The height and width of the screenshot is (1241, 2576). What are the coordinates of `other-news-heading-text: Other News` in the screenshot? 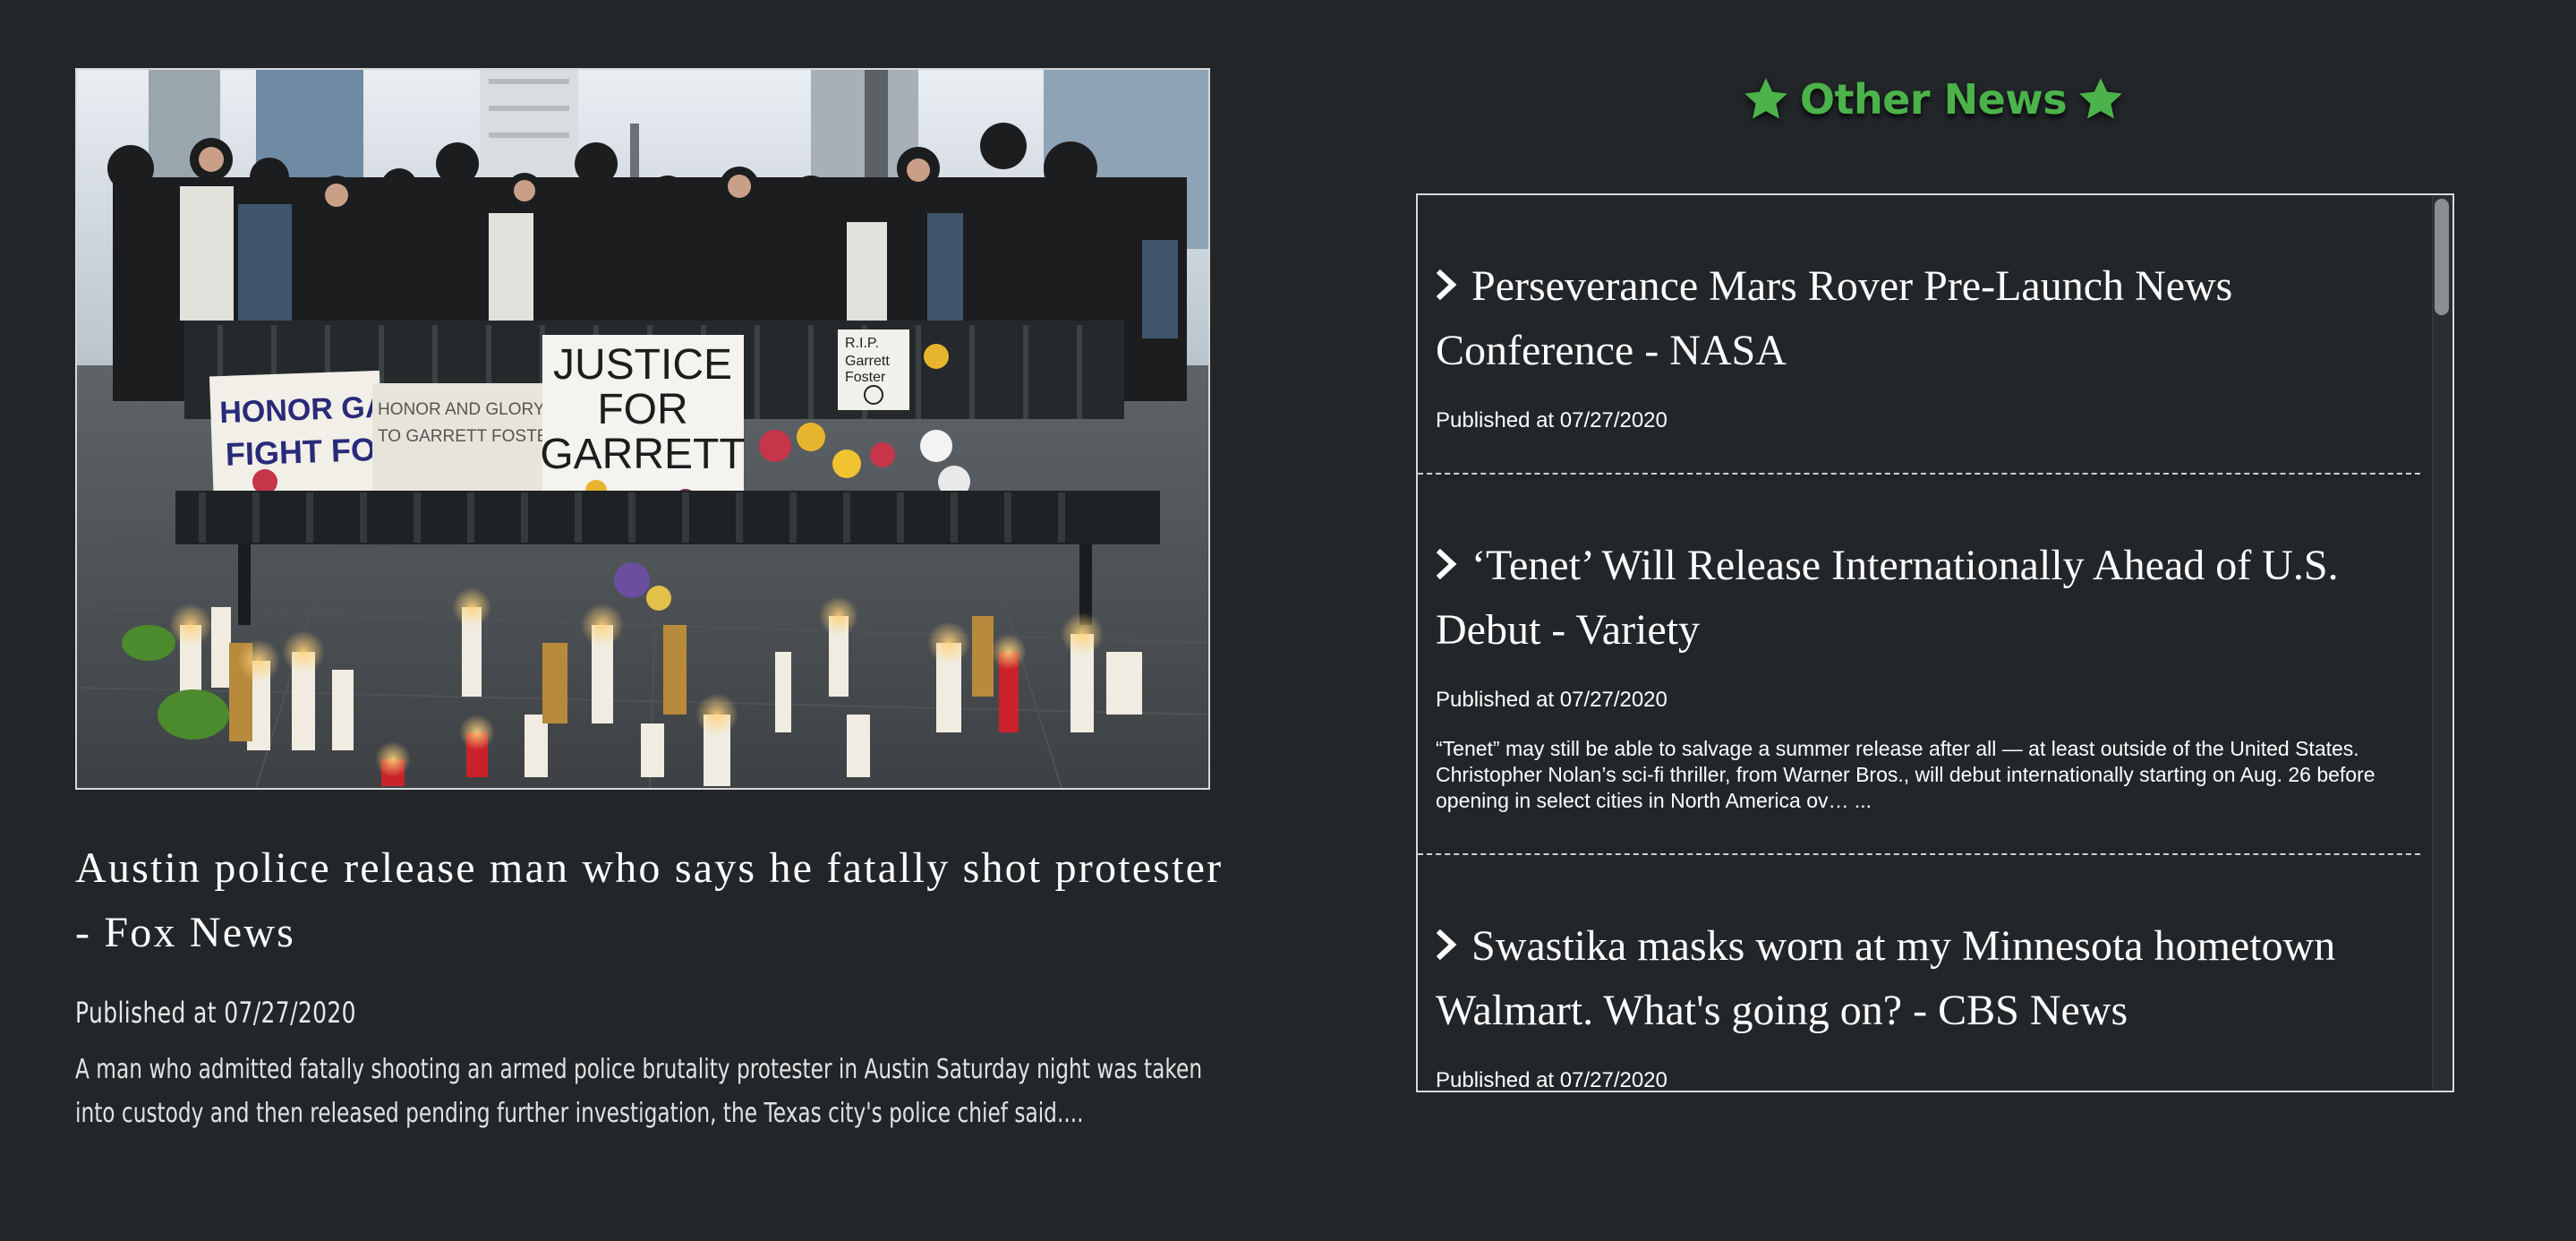 It's located at (1933, 99).